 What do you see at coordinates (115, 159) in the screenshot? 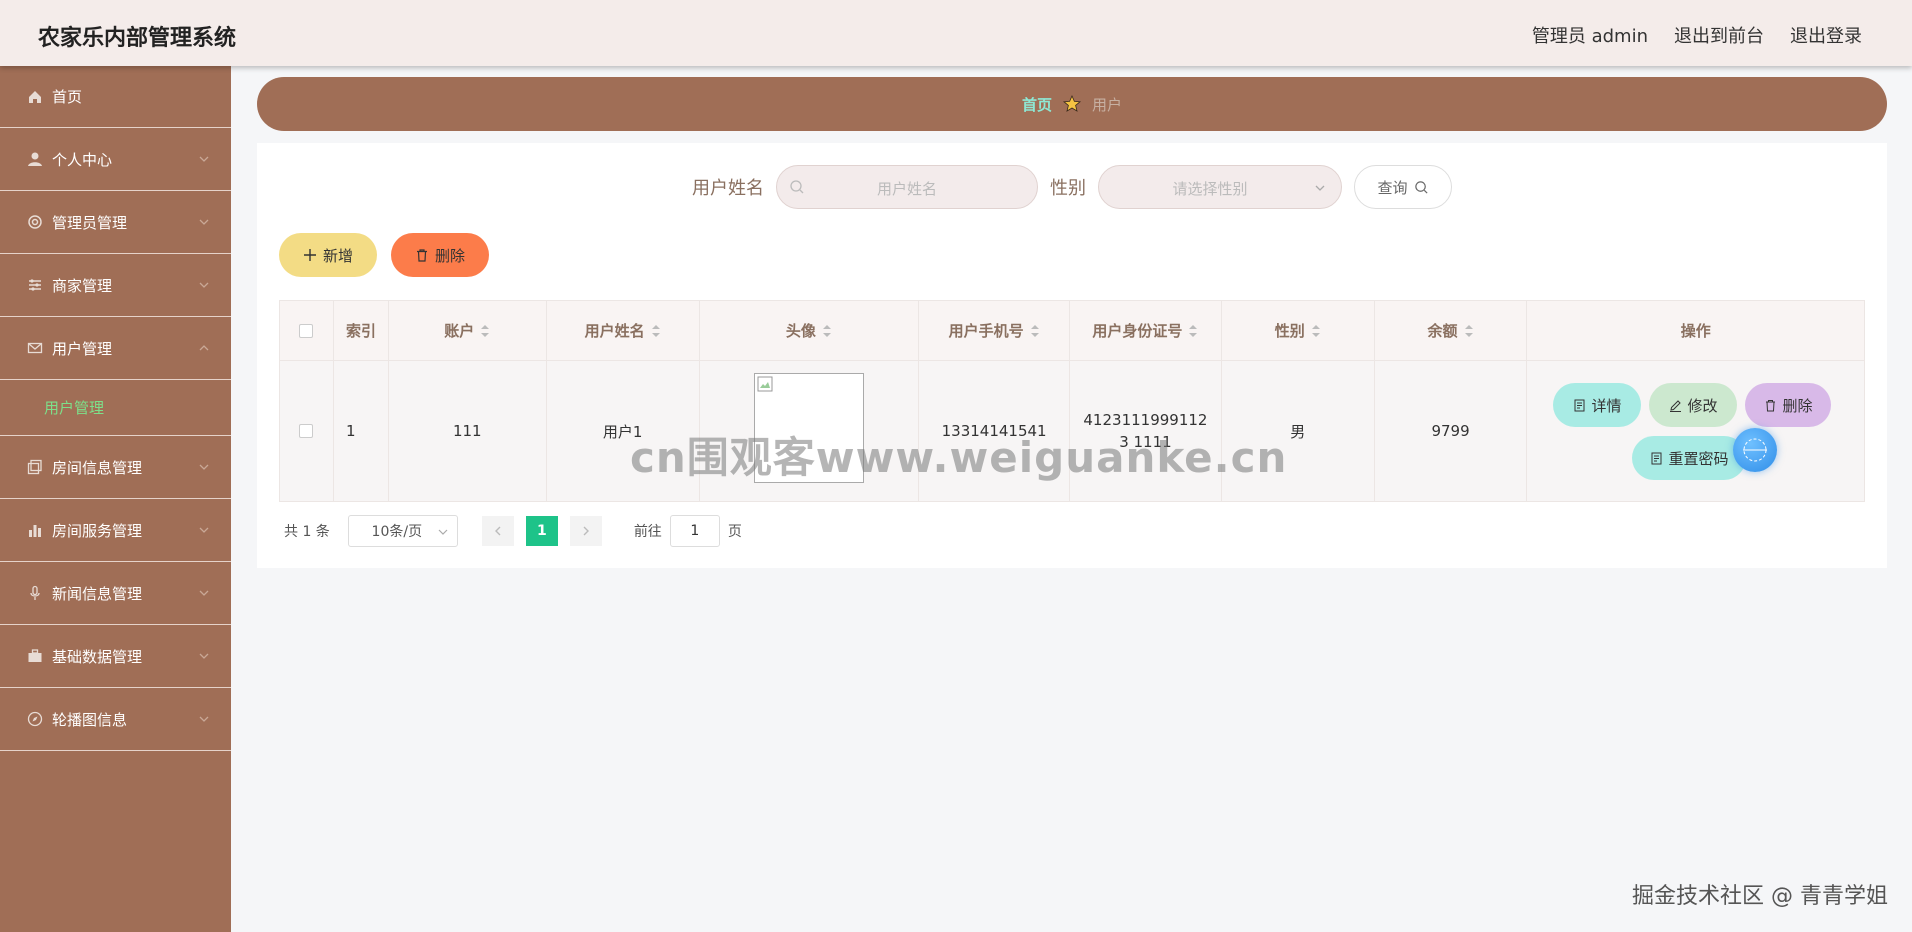
I see `sidebar-item-personal-center: 个人中心` at bounding box center [115, 159].